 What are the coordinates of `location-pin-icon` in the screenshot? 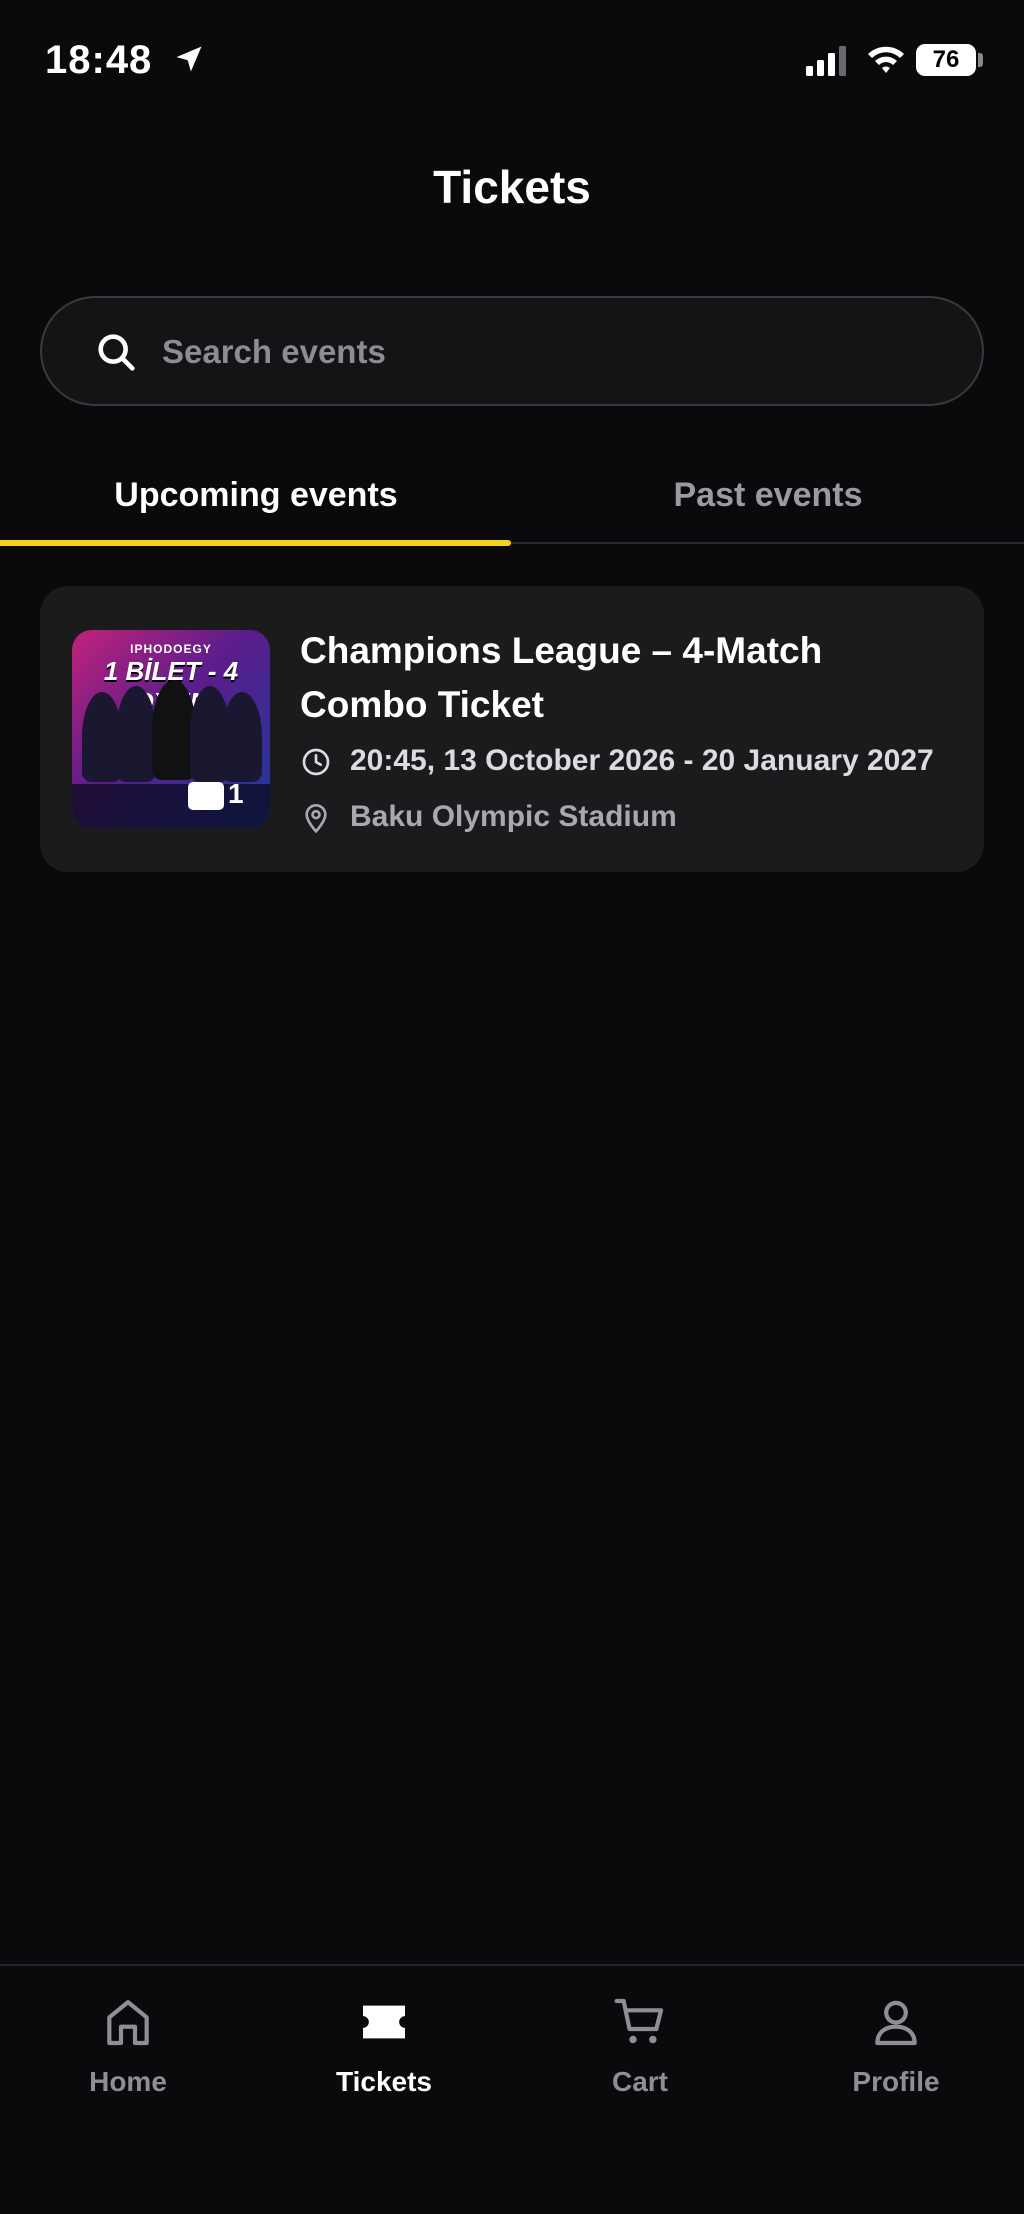 It's located at (316, 819).